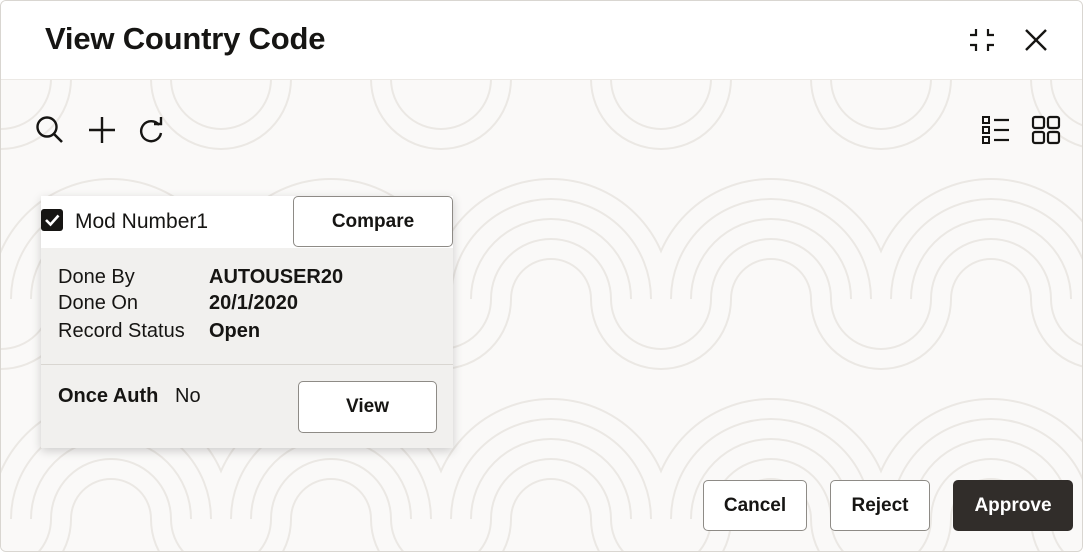 This screenshot has width=1083, height=552. Describe the element at coordinates (50, 130) in the screenshot. I see `search-icon` at that location.